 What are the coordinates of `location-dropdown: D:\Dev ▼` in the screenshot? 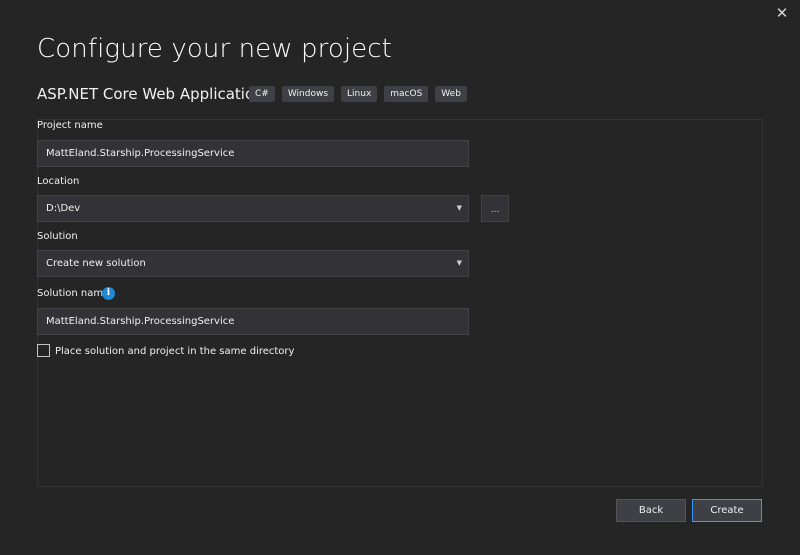 It's located at (253, 208).